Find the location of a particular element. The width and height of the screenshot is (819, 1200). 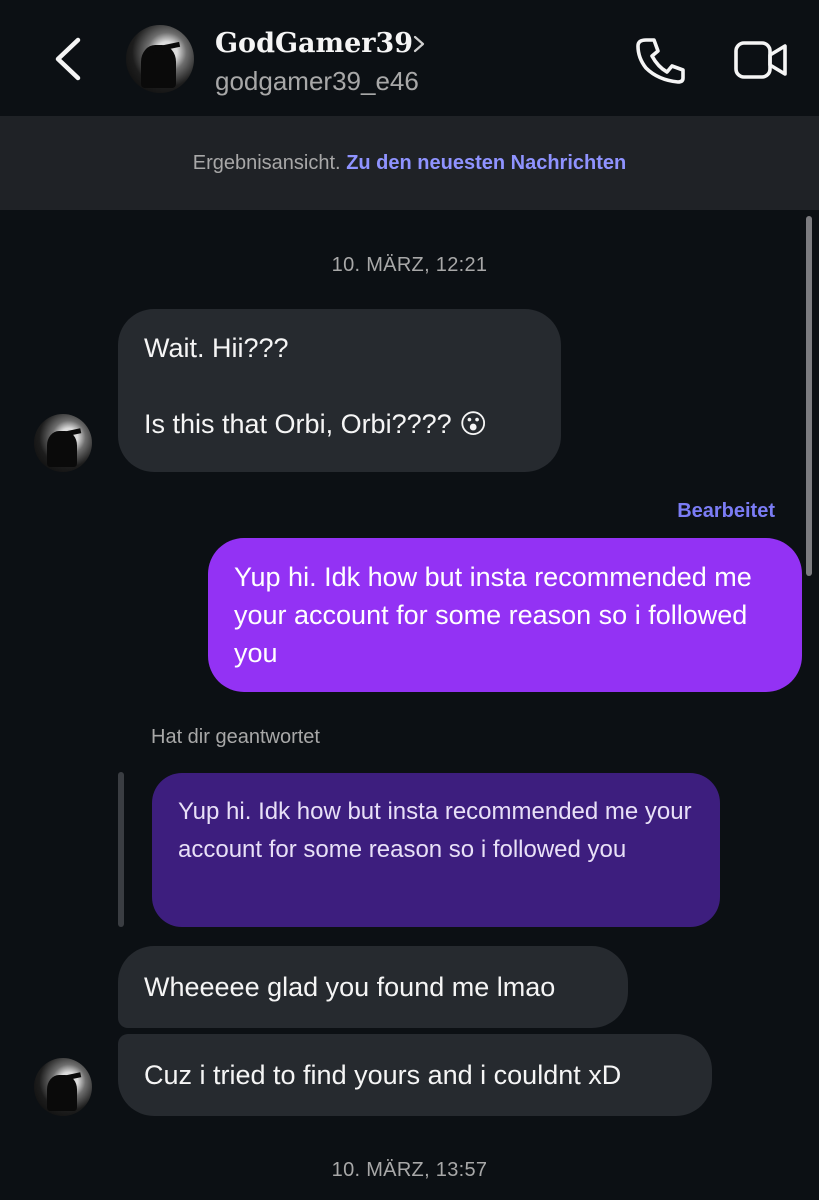

chevron-right-icon is located at coordinates (419, 44).